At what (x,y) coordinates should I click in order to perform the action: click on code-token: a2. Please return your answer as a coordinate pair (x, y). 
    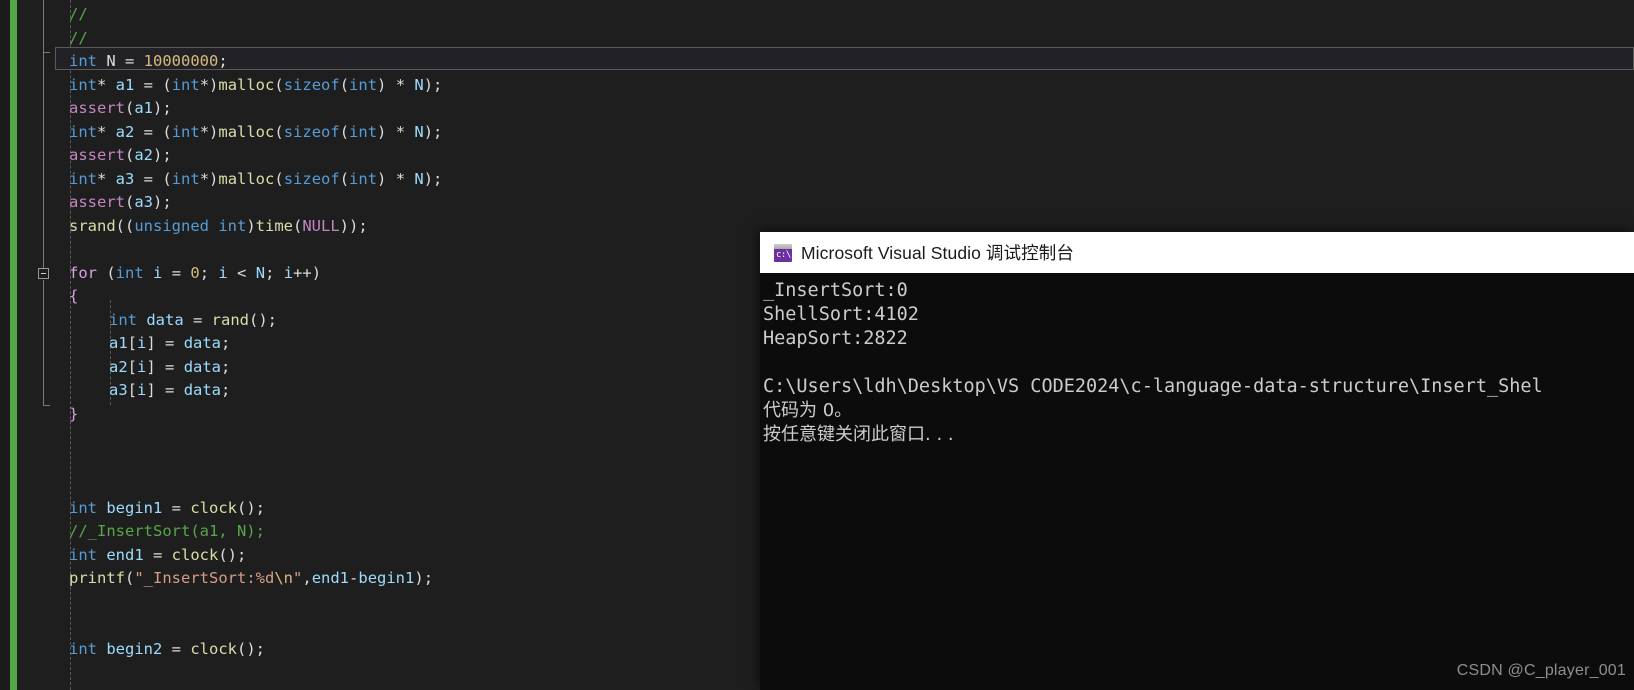
    Looking at the image, I should click on (118, 366).